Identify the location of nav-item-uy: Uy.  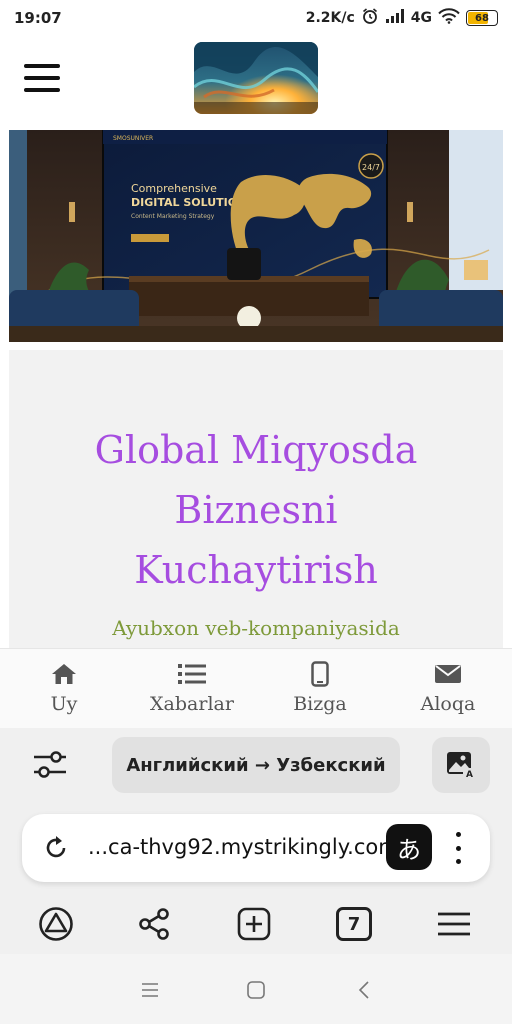
(64, 689).